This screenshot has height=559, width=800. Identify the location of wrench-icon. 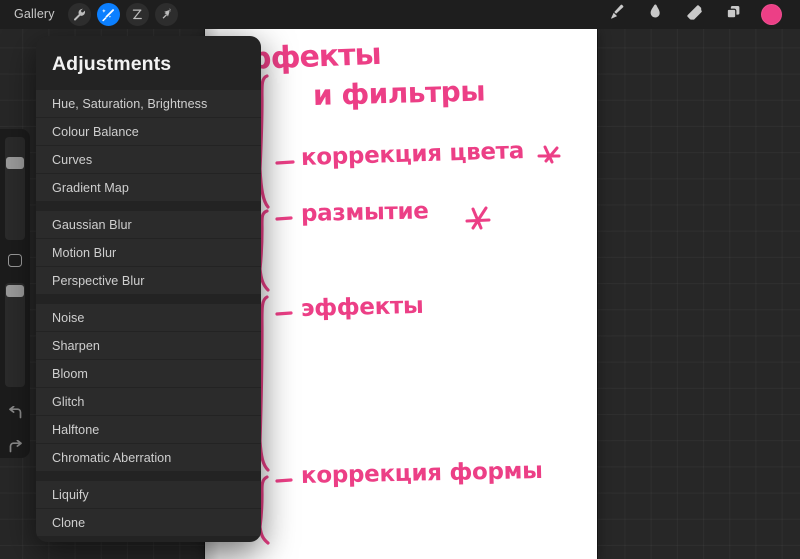
(79, 14).